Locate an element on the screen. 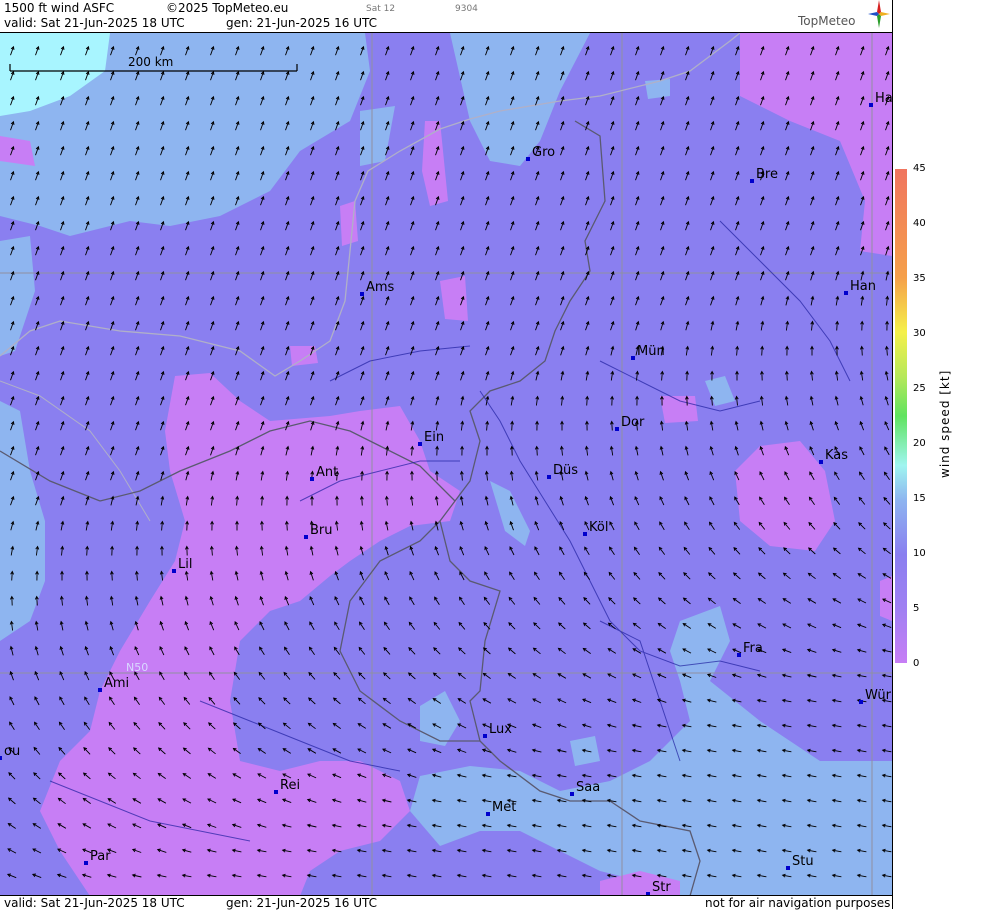 The height and width of the screenshot is (910, 983). city-label: Fra is located at coordinates (753, 648).